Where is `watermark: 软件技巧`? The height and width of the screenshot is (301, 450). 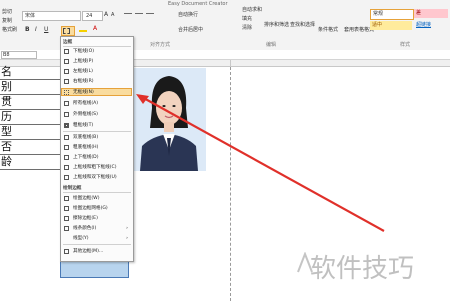
watermark: 软件技巧 is located at coordinates (362, 269).